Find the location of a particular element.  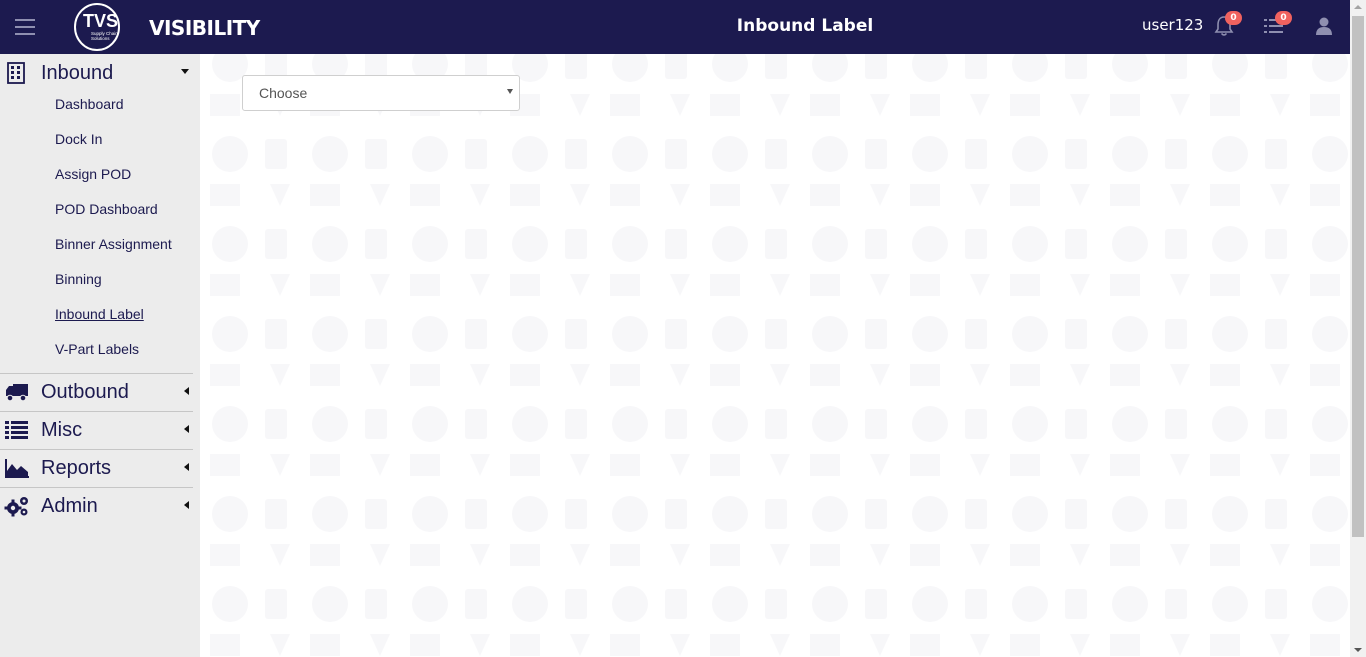

tvs-logo: TVS Supply Chain Solutions is located at coordinates (97, 27).